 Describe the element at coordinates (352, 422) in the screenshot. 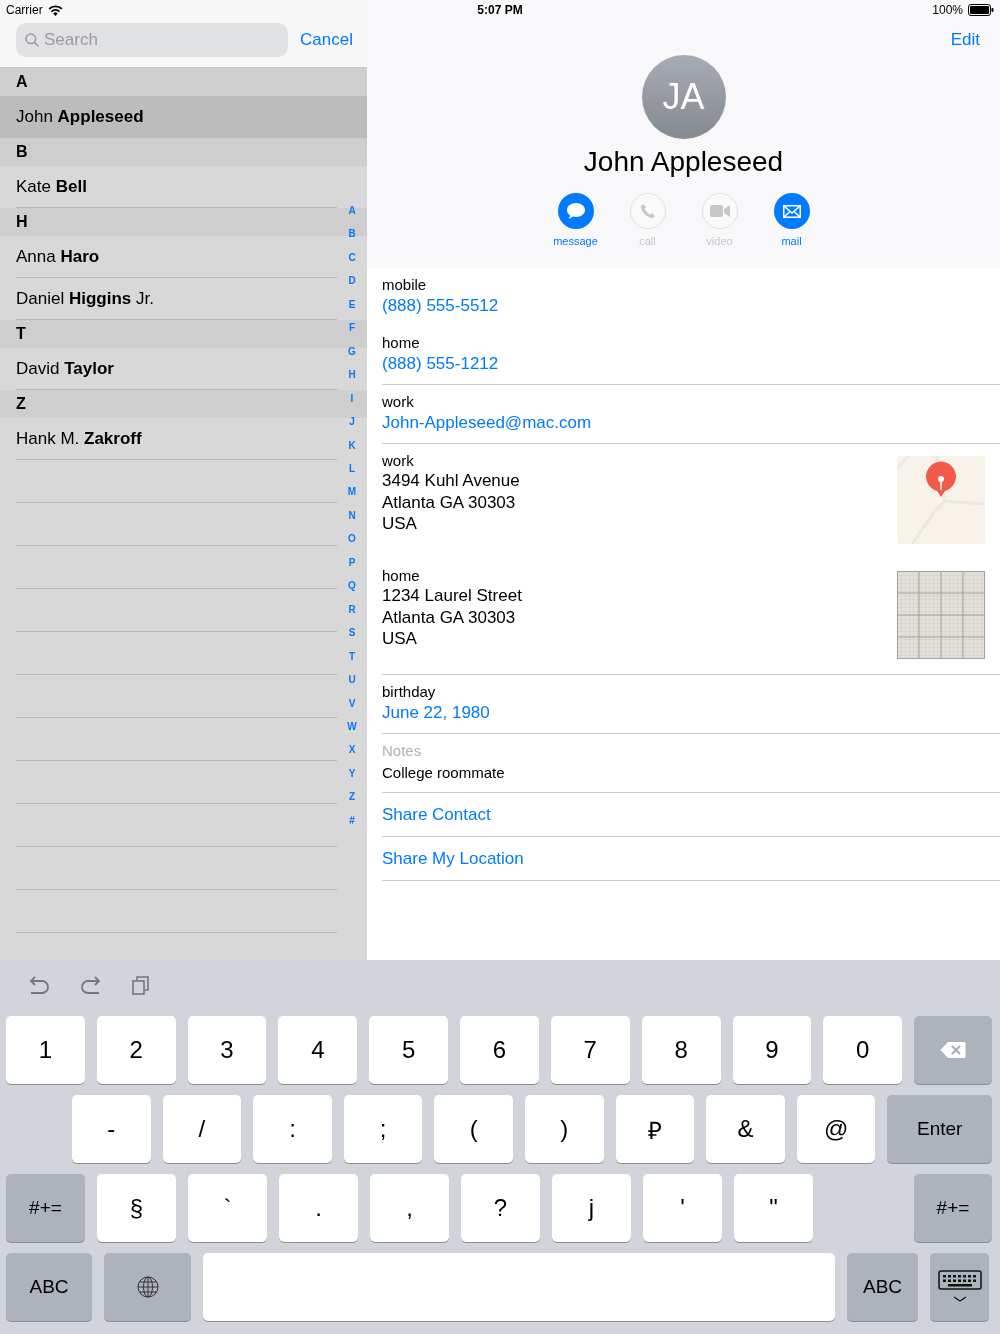

I see `index-letter: J` at that location.